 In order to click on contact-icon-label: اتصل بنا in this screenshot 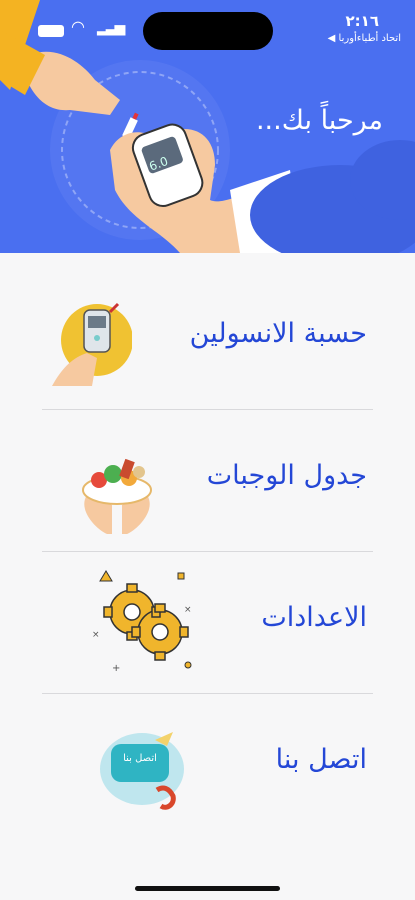, I will do `click(140, 758)`.